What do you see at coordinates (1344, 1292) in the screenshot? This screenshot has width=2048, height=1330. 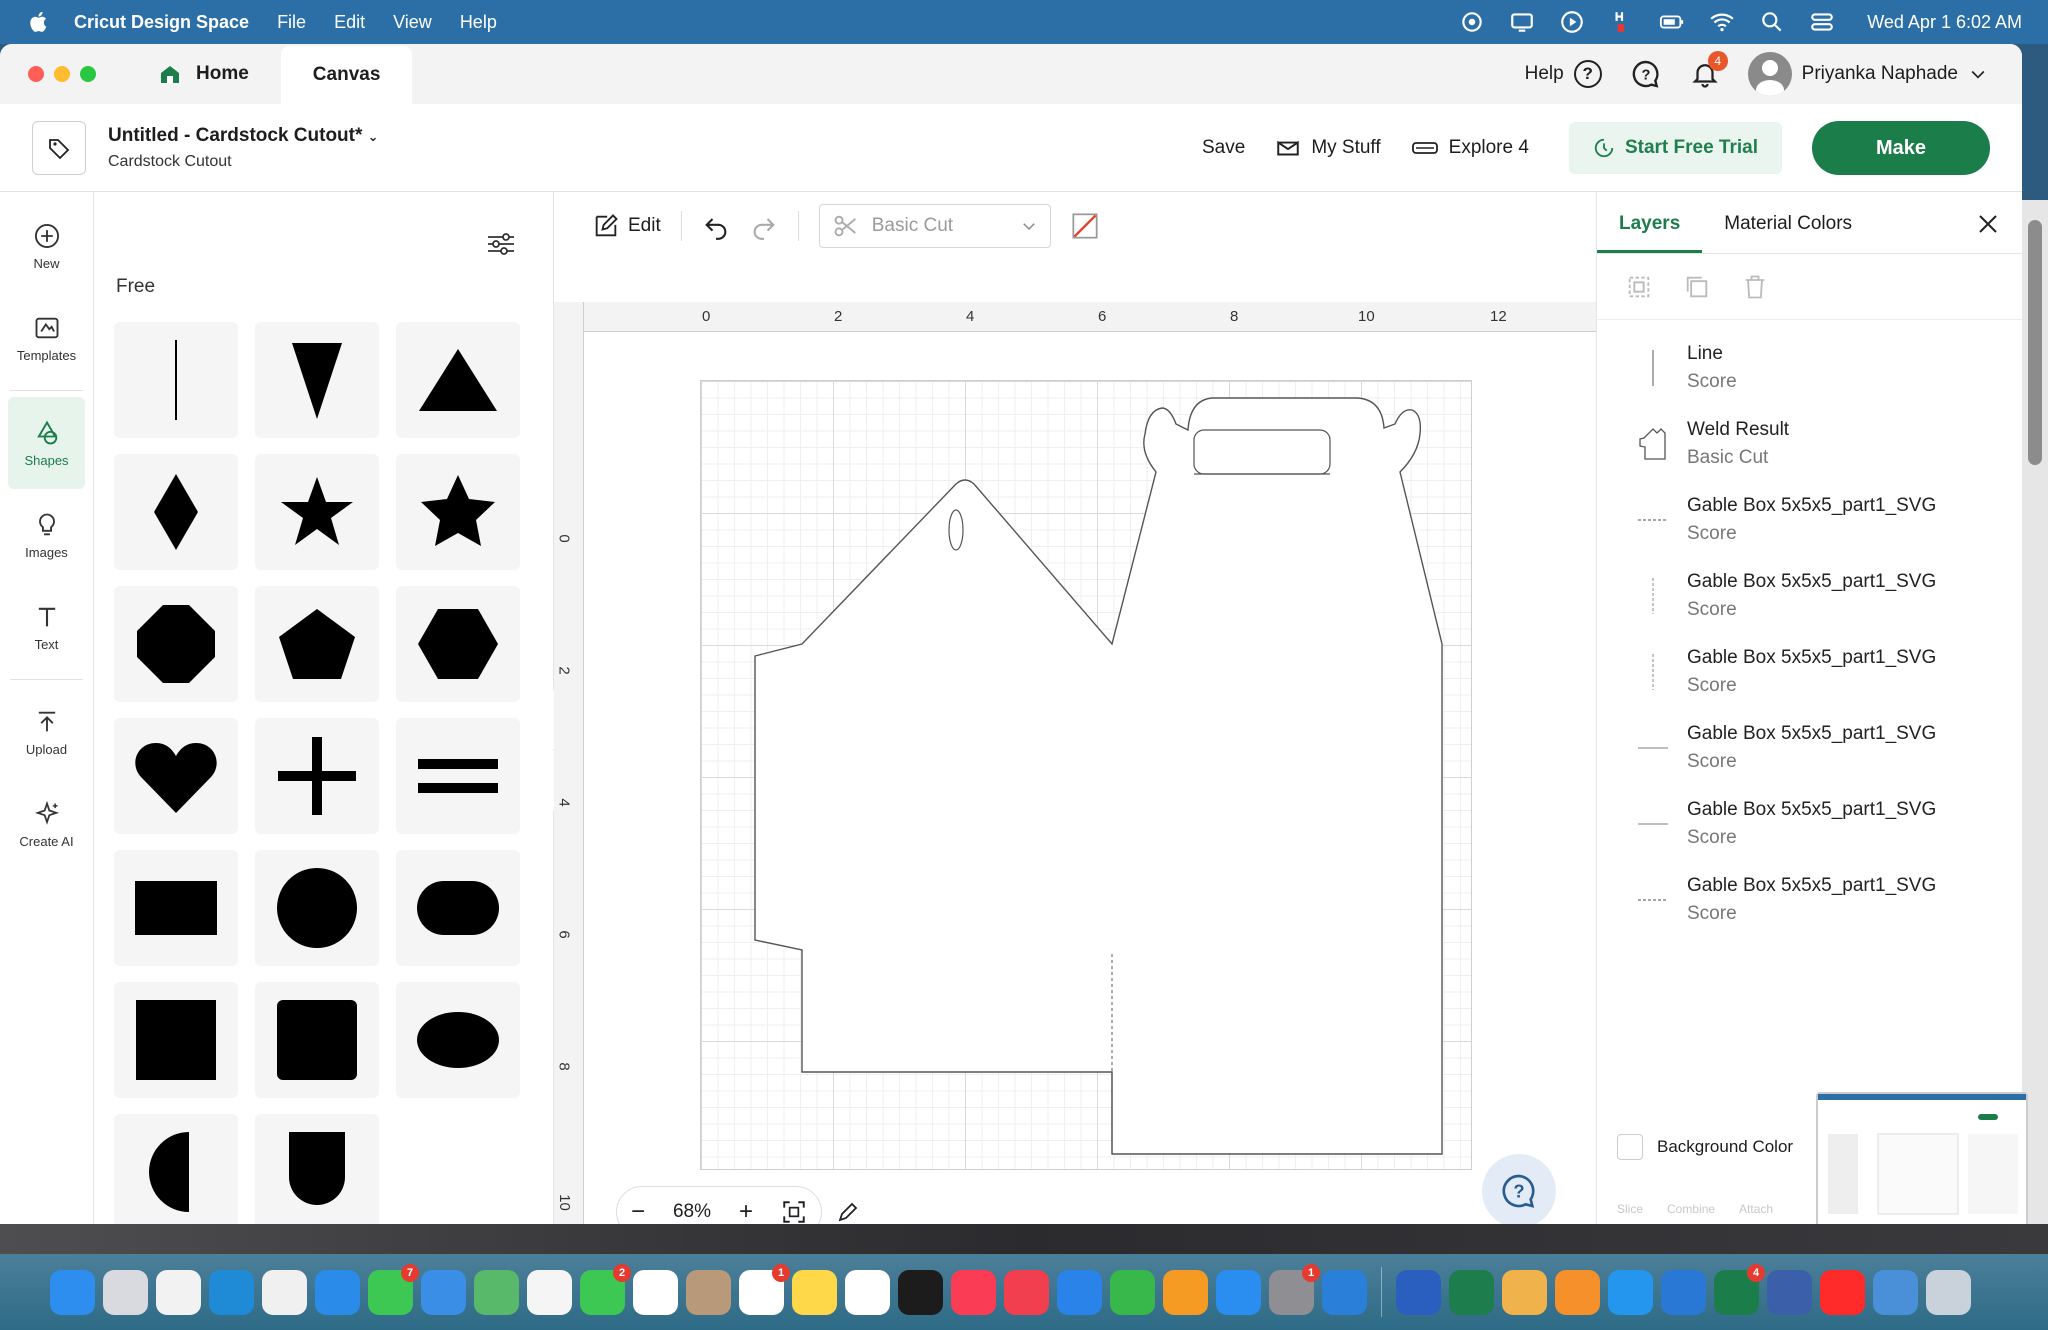 I see `dock-windows-app-icon` at bounding box center [1344, 1292].